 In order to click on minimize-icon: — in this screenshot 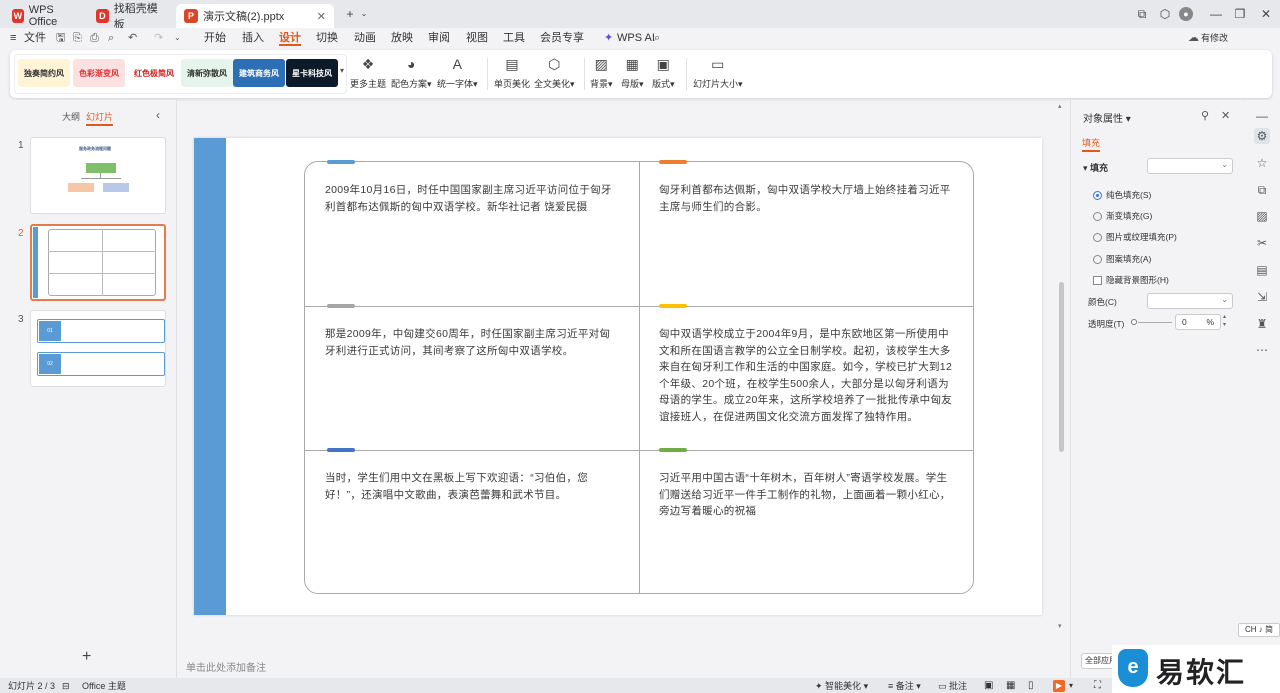, I will do `click(1216, 14)`.